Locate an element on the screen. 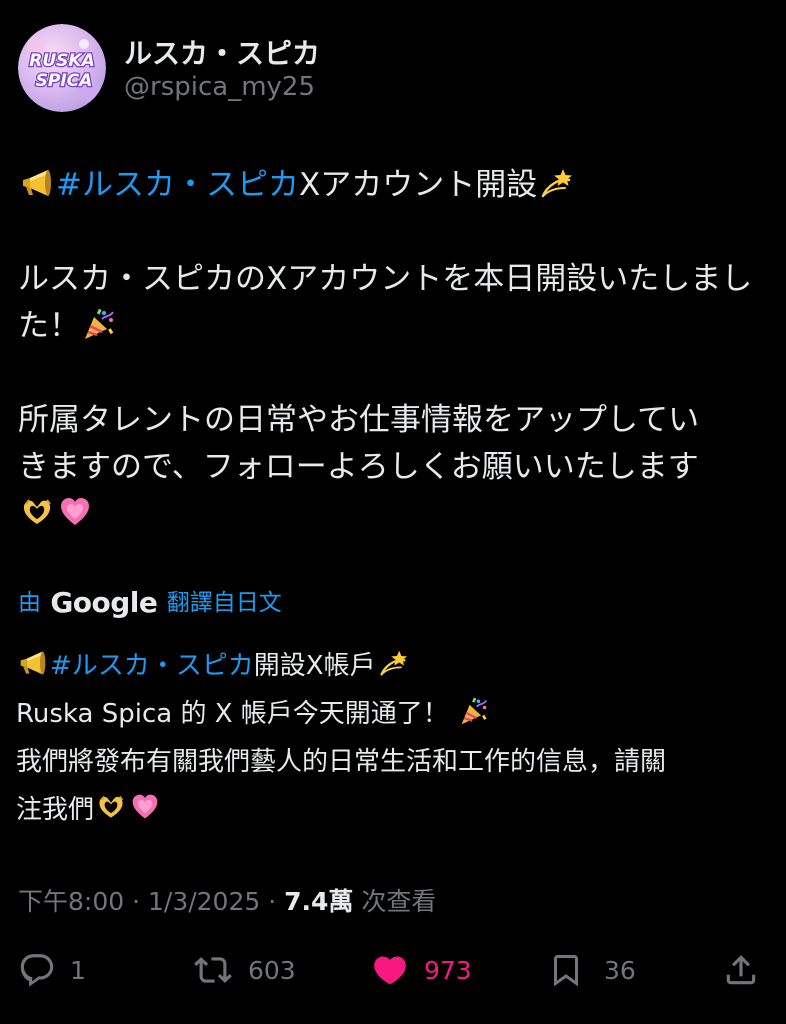 Image resolution: width=786 pixels, height=1024 pixels. avatar-image: RUSKA SPICA is located at coordinates (62, 68).